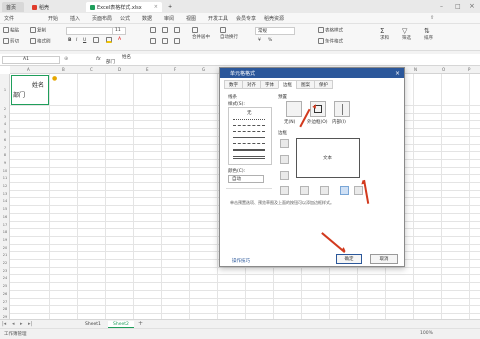 The image size is (480, 339). What do you see at coordinates (324, 190) in the screenshot?
I see `border-middle-v-button` at bounding box center [324, 190].